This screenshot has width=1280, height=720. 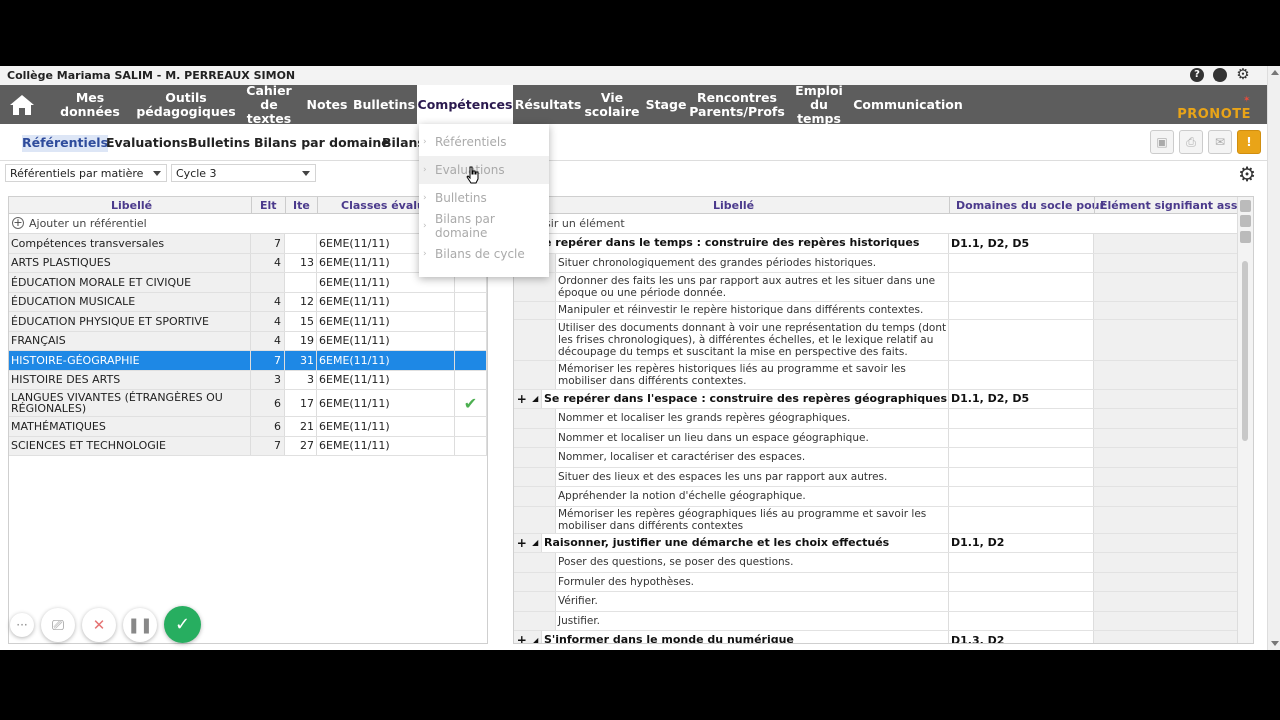 What do you see at coordinates (1162, 142) in the screenshot?
I see `save-icon: ▣` at bounding box center [1162, 142].